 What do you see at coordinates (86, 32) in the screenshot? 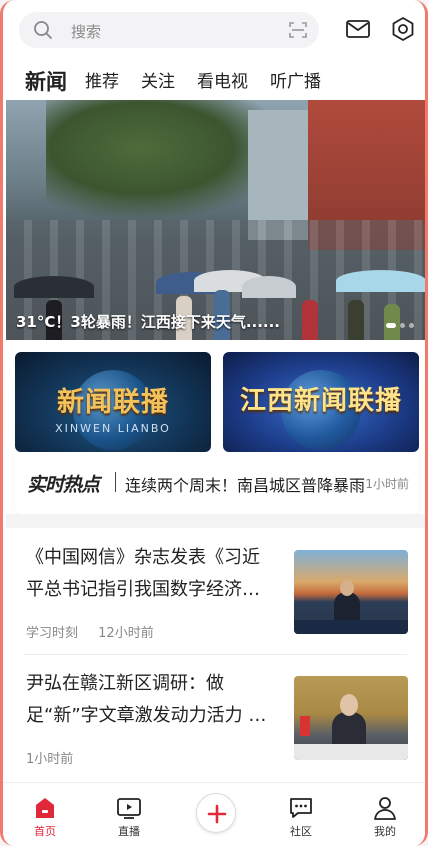
I see `search-placeholder: 搜索` at bounding box center [86, 32].